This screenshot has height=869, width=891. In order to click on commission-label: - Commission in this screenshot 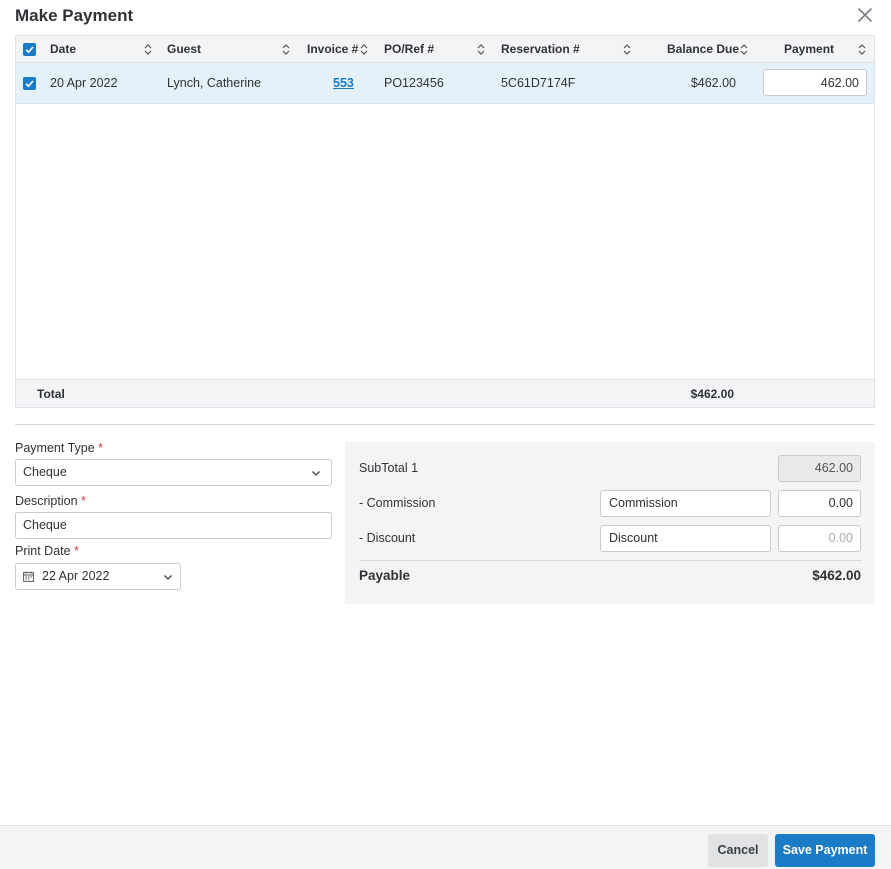, I will do `click(397, 503)`.